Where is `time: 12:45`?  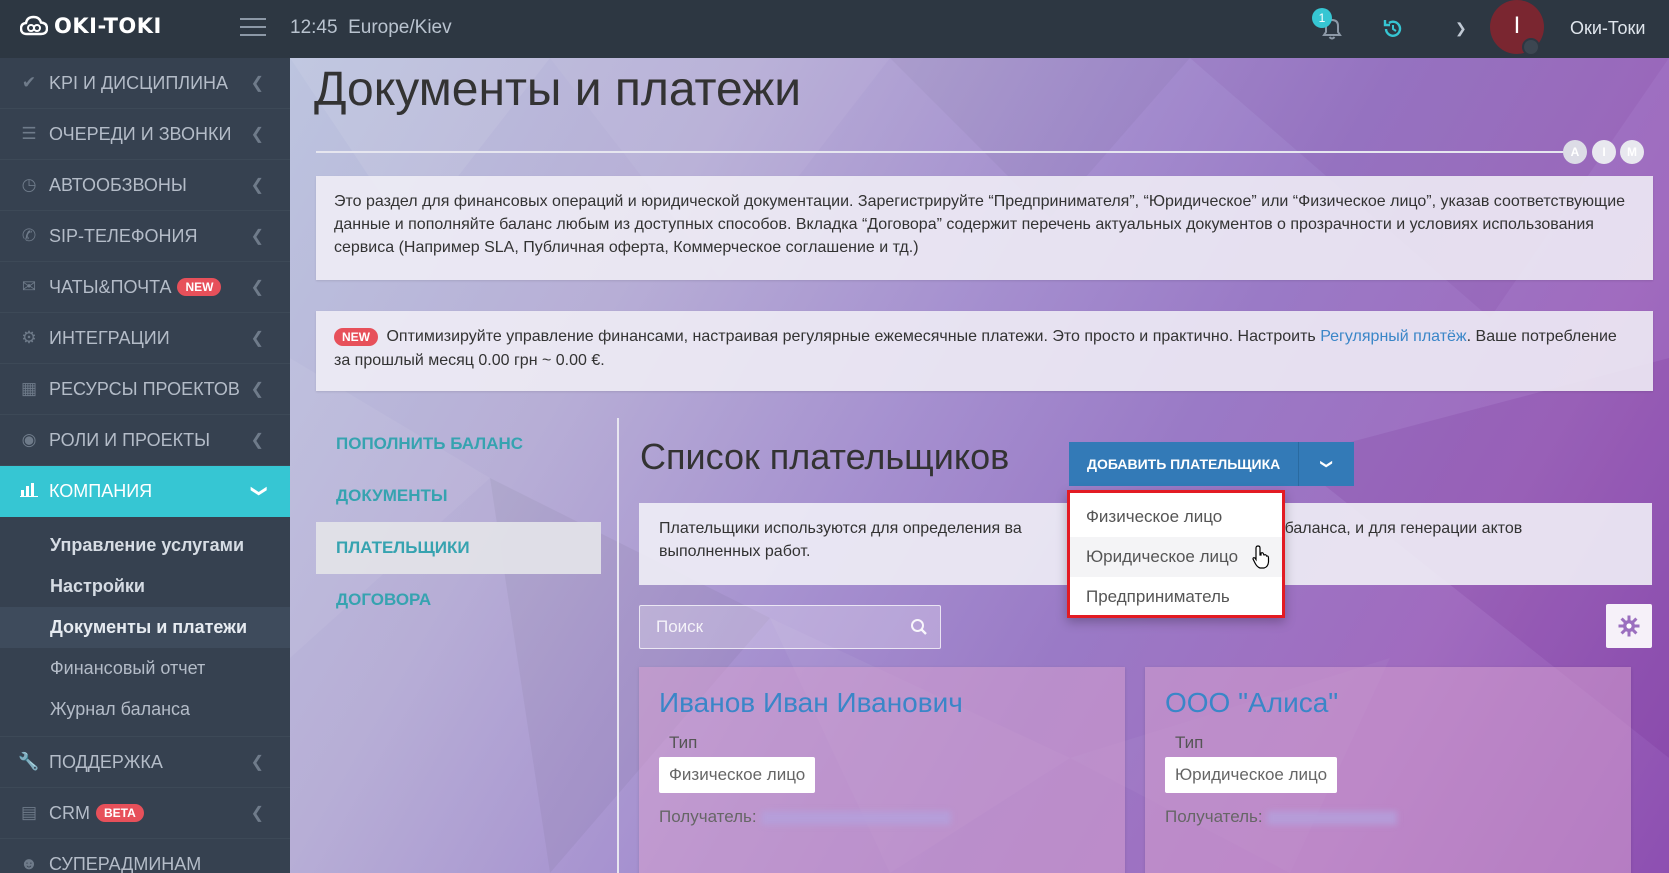
time: 12:45 is located at coordinates (314, 27).